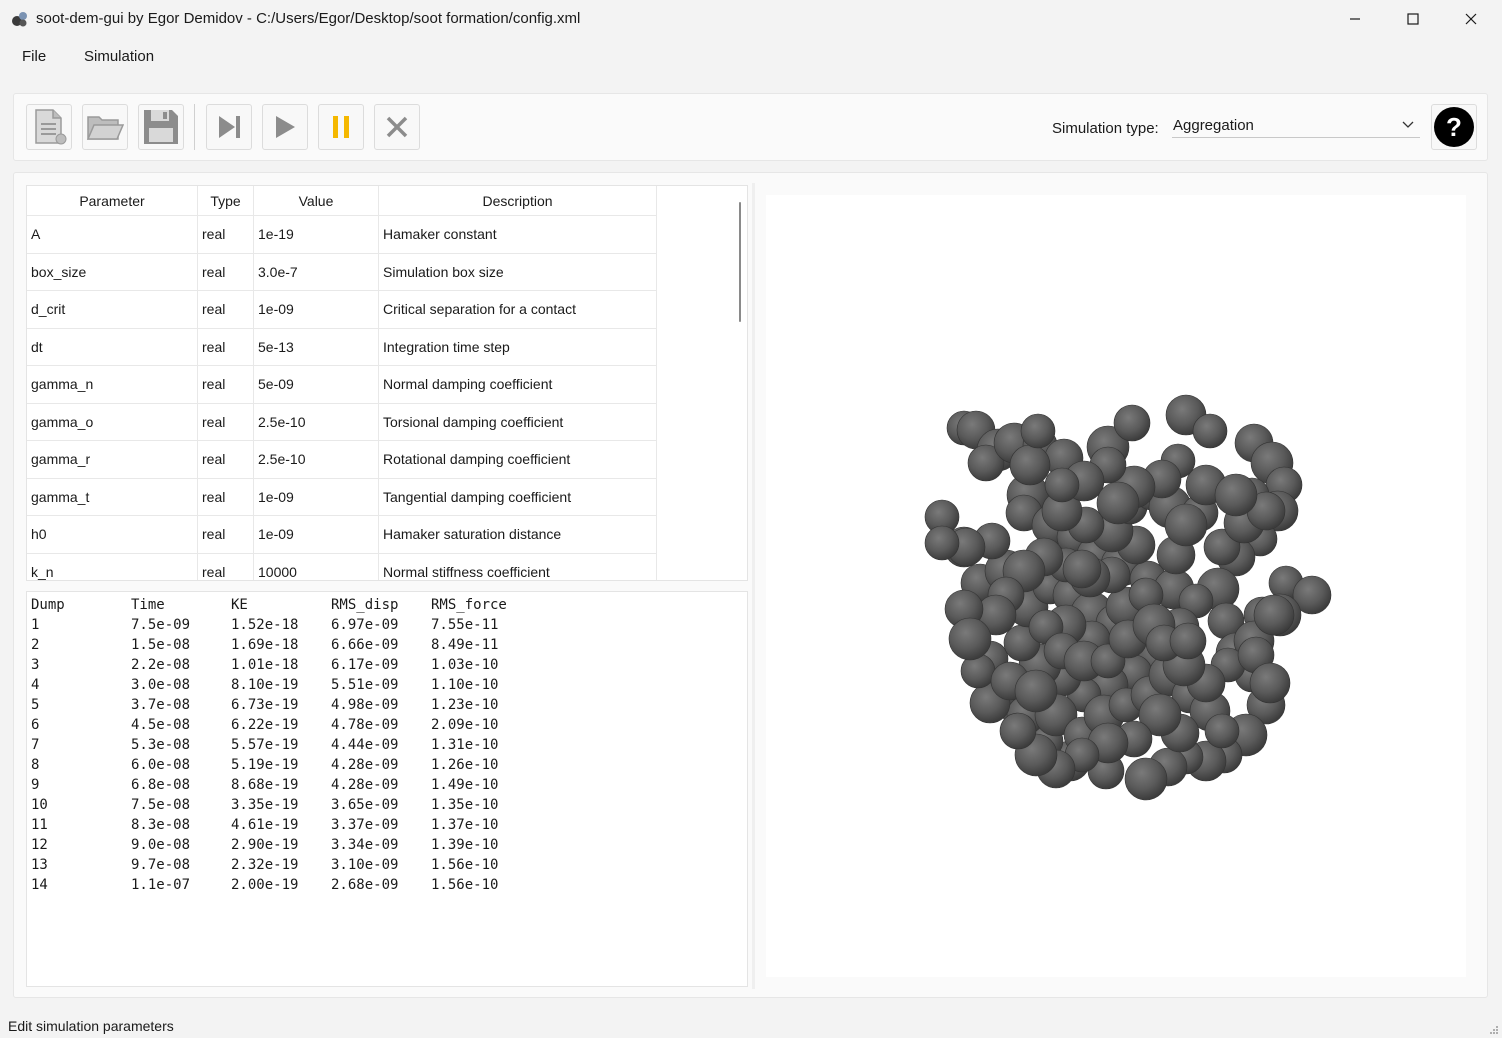 Image resolution: width=1502 pixels, height=1038 pixels. What do you see at coordinates (518, 310) in the screenshot?
I see `parameter-cell-description: Critical separation for a contact` at bounding box center [518, 310].